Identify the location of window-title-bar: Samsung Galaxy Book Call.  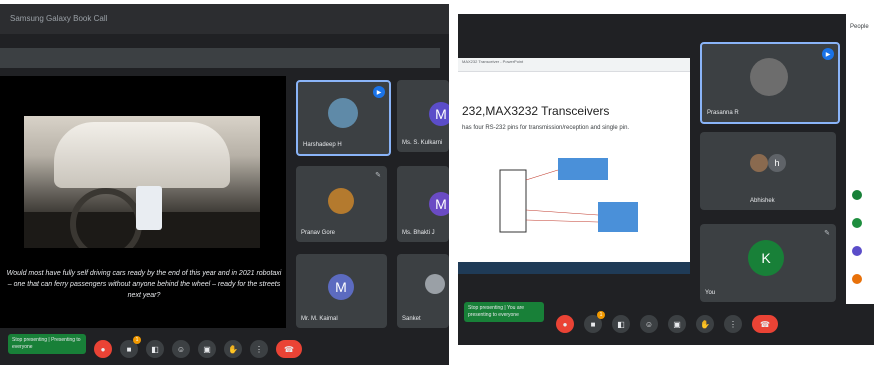
(224, 19).